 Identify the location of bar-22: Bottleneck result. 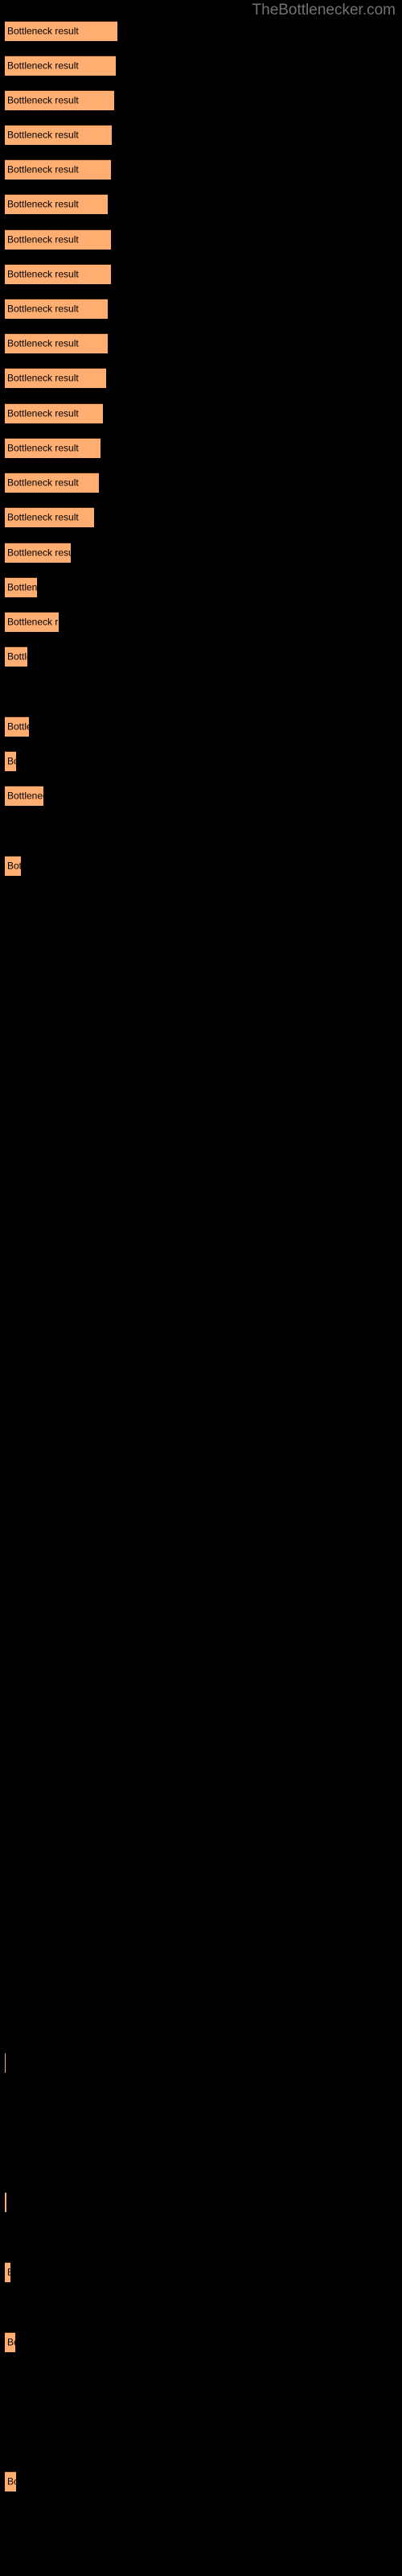
(24, 796).